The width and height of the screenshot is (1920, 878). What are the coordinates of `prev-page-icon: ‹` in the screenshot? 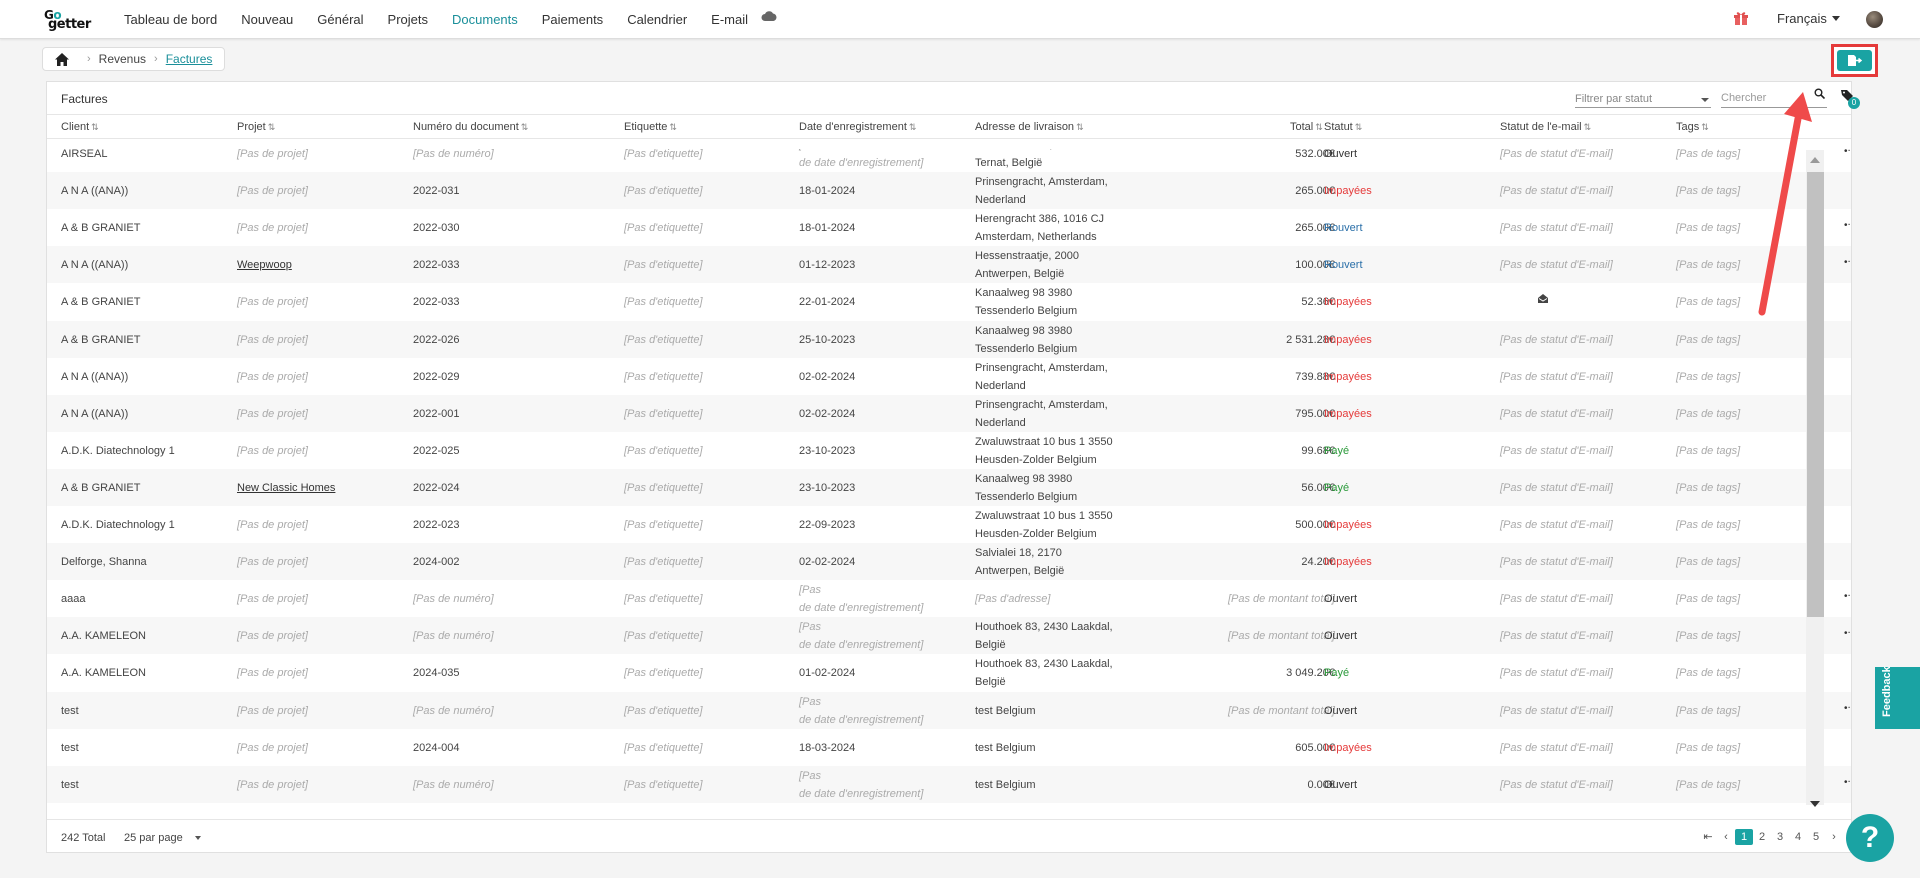 It's located at (1726, 837).